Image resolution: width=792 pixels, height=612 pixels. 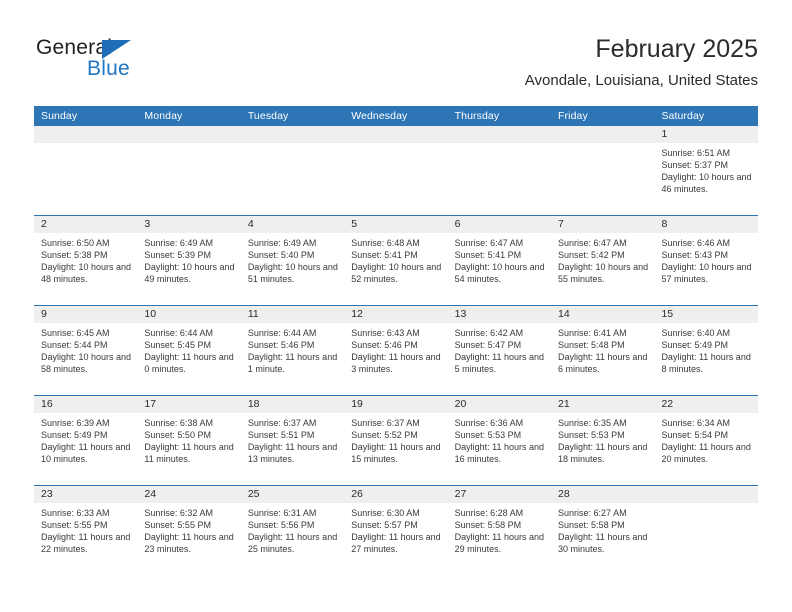 What do you see at coordinates (189, 453) in the screenshot?
I see `daylight-text: Daylight: 11 hours and 11 minutes.` at bounding box center [189, 453].